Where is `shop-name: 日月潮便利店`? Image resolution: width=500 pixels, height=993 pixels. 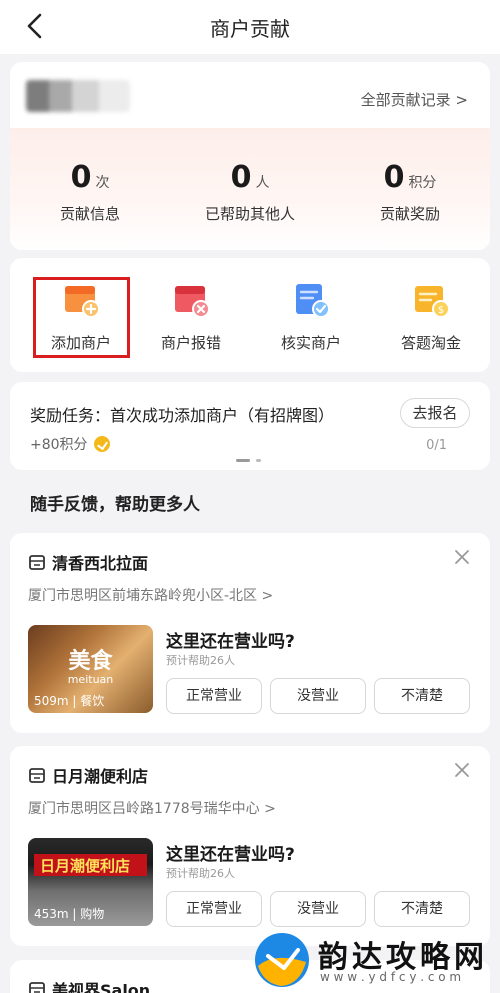 shop-name: 日月潮便利店 is located at coordinates (100, 776).